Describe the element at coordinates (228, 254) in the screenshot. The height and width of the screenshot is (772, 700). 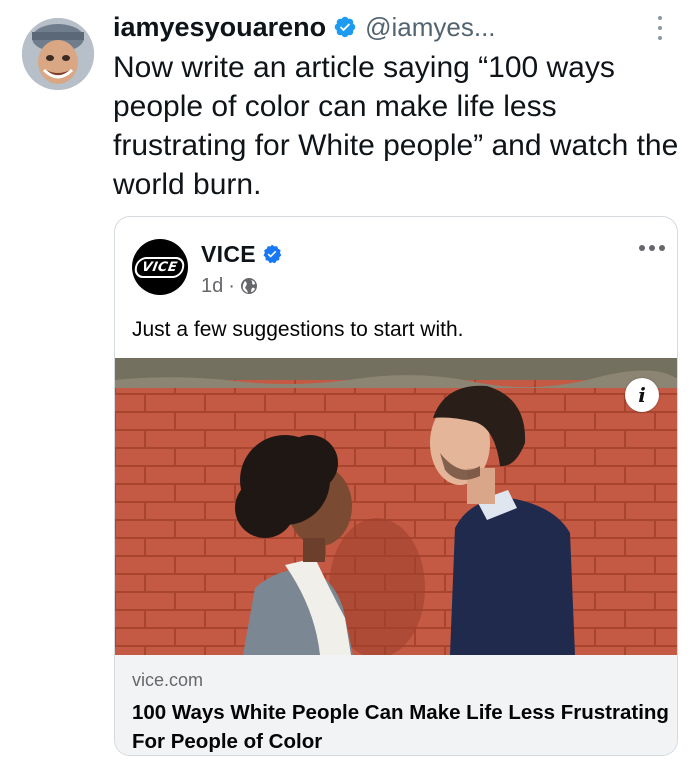
I see `page-name: VICE` at that location.